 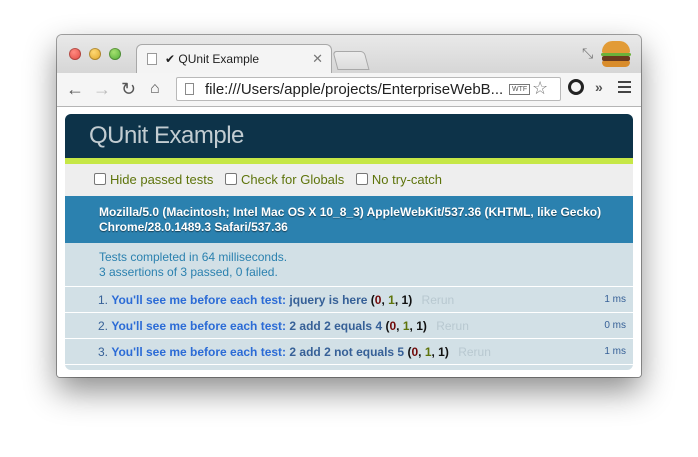 I want to click on more-extensions-icon: », so click(x=599, y=87).